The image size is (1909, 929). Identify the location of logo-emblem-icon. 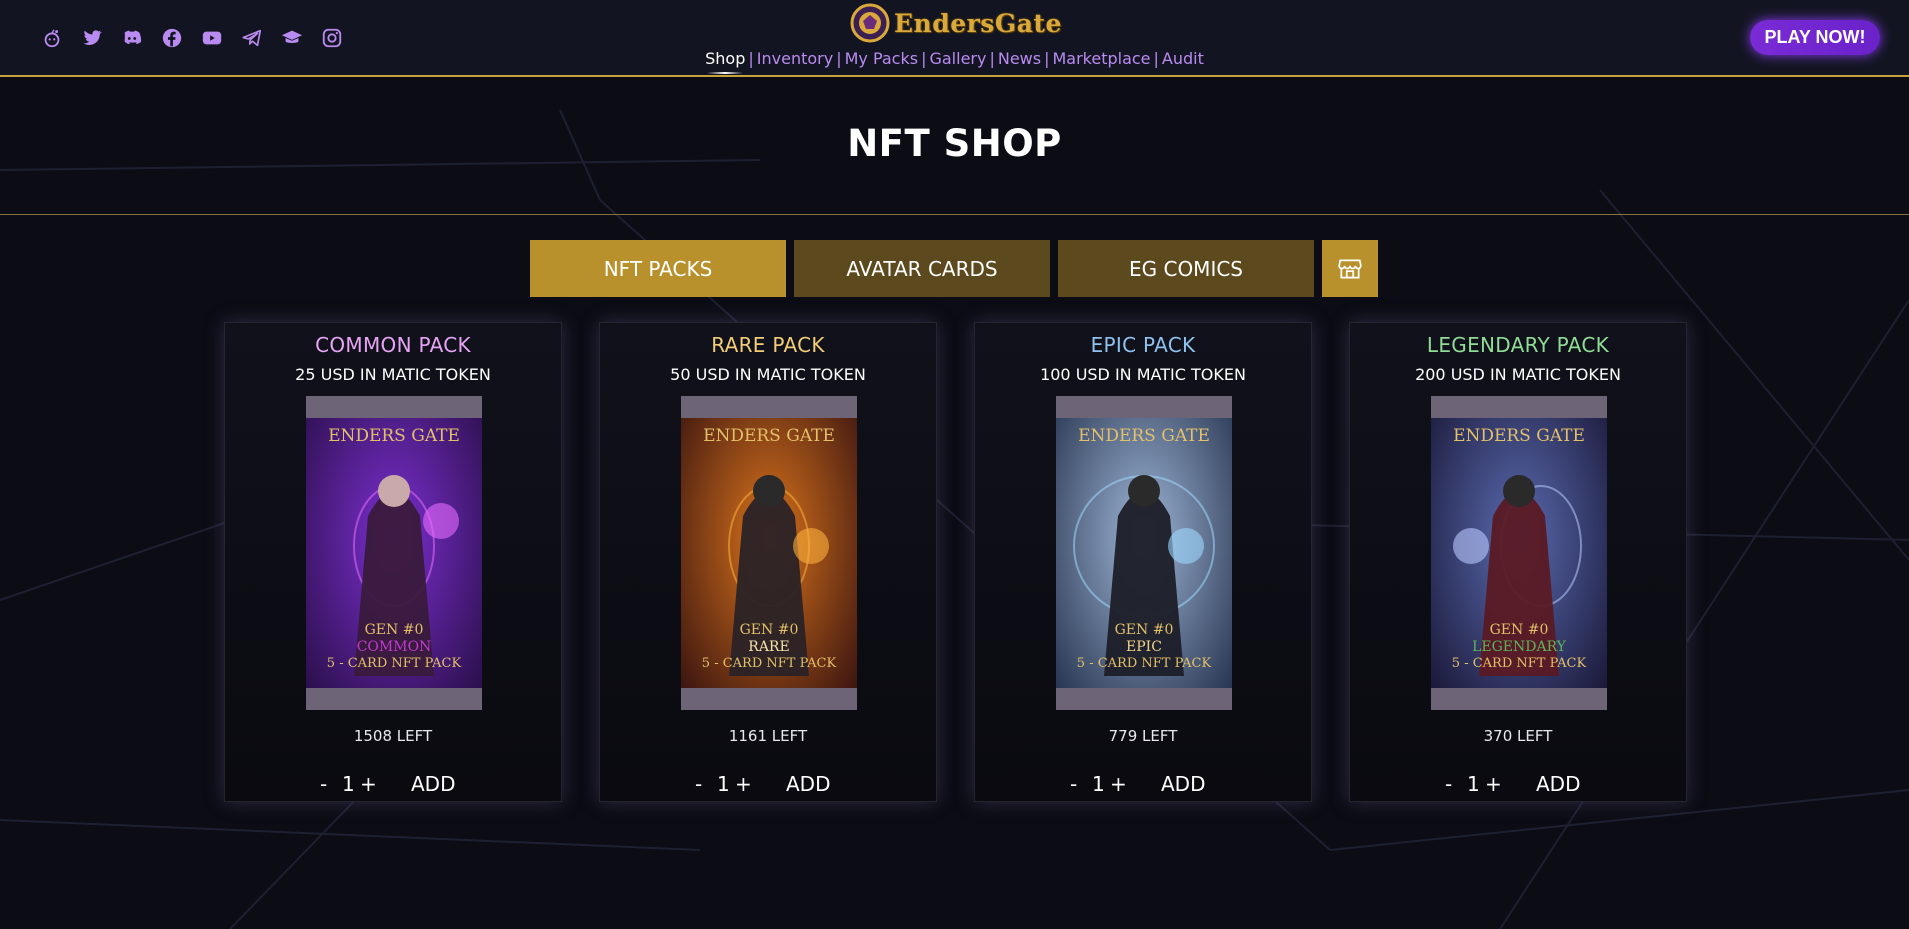
(870, 23).